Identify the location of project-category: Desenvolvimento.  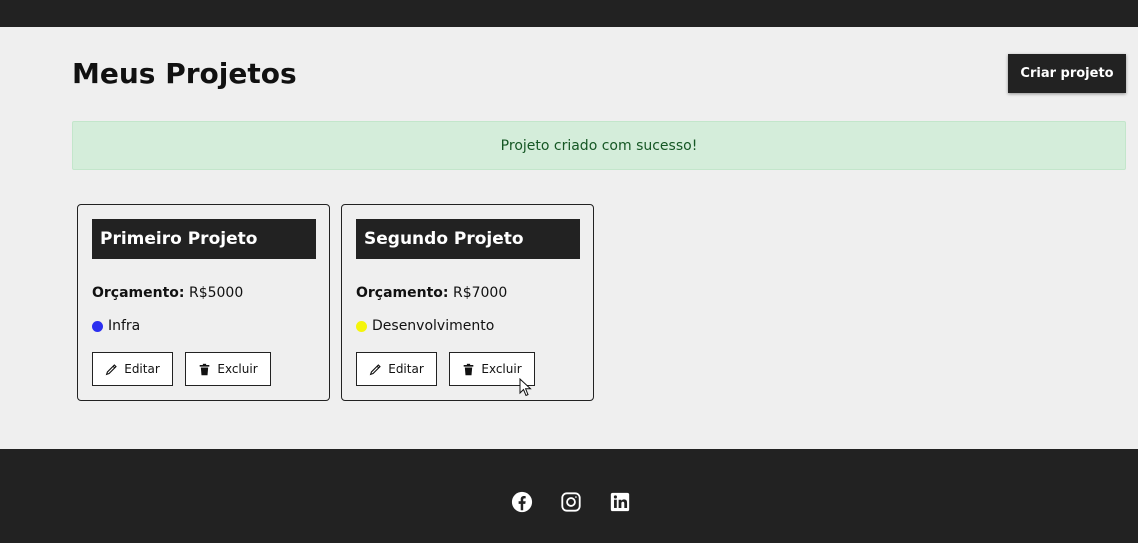
(425, 326).